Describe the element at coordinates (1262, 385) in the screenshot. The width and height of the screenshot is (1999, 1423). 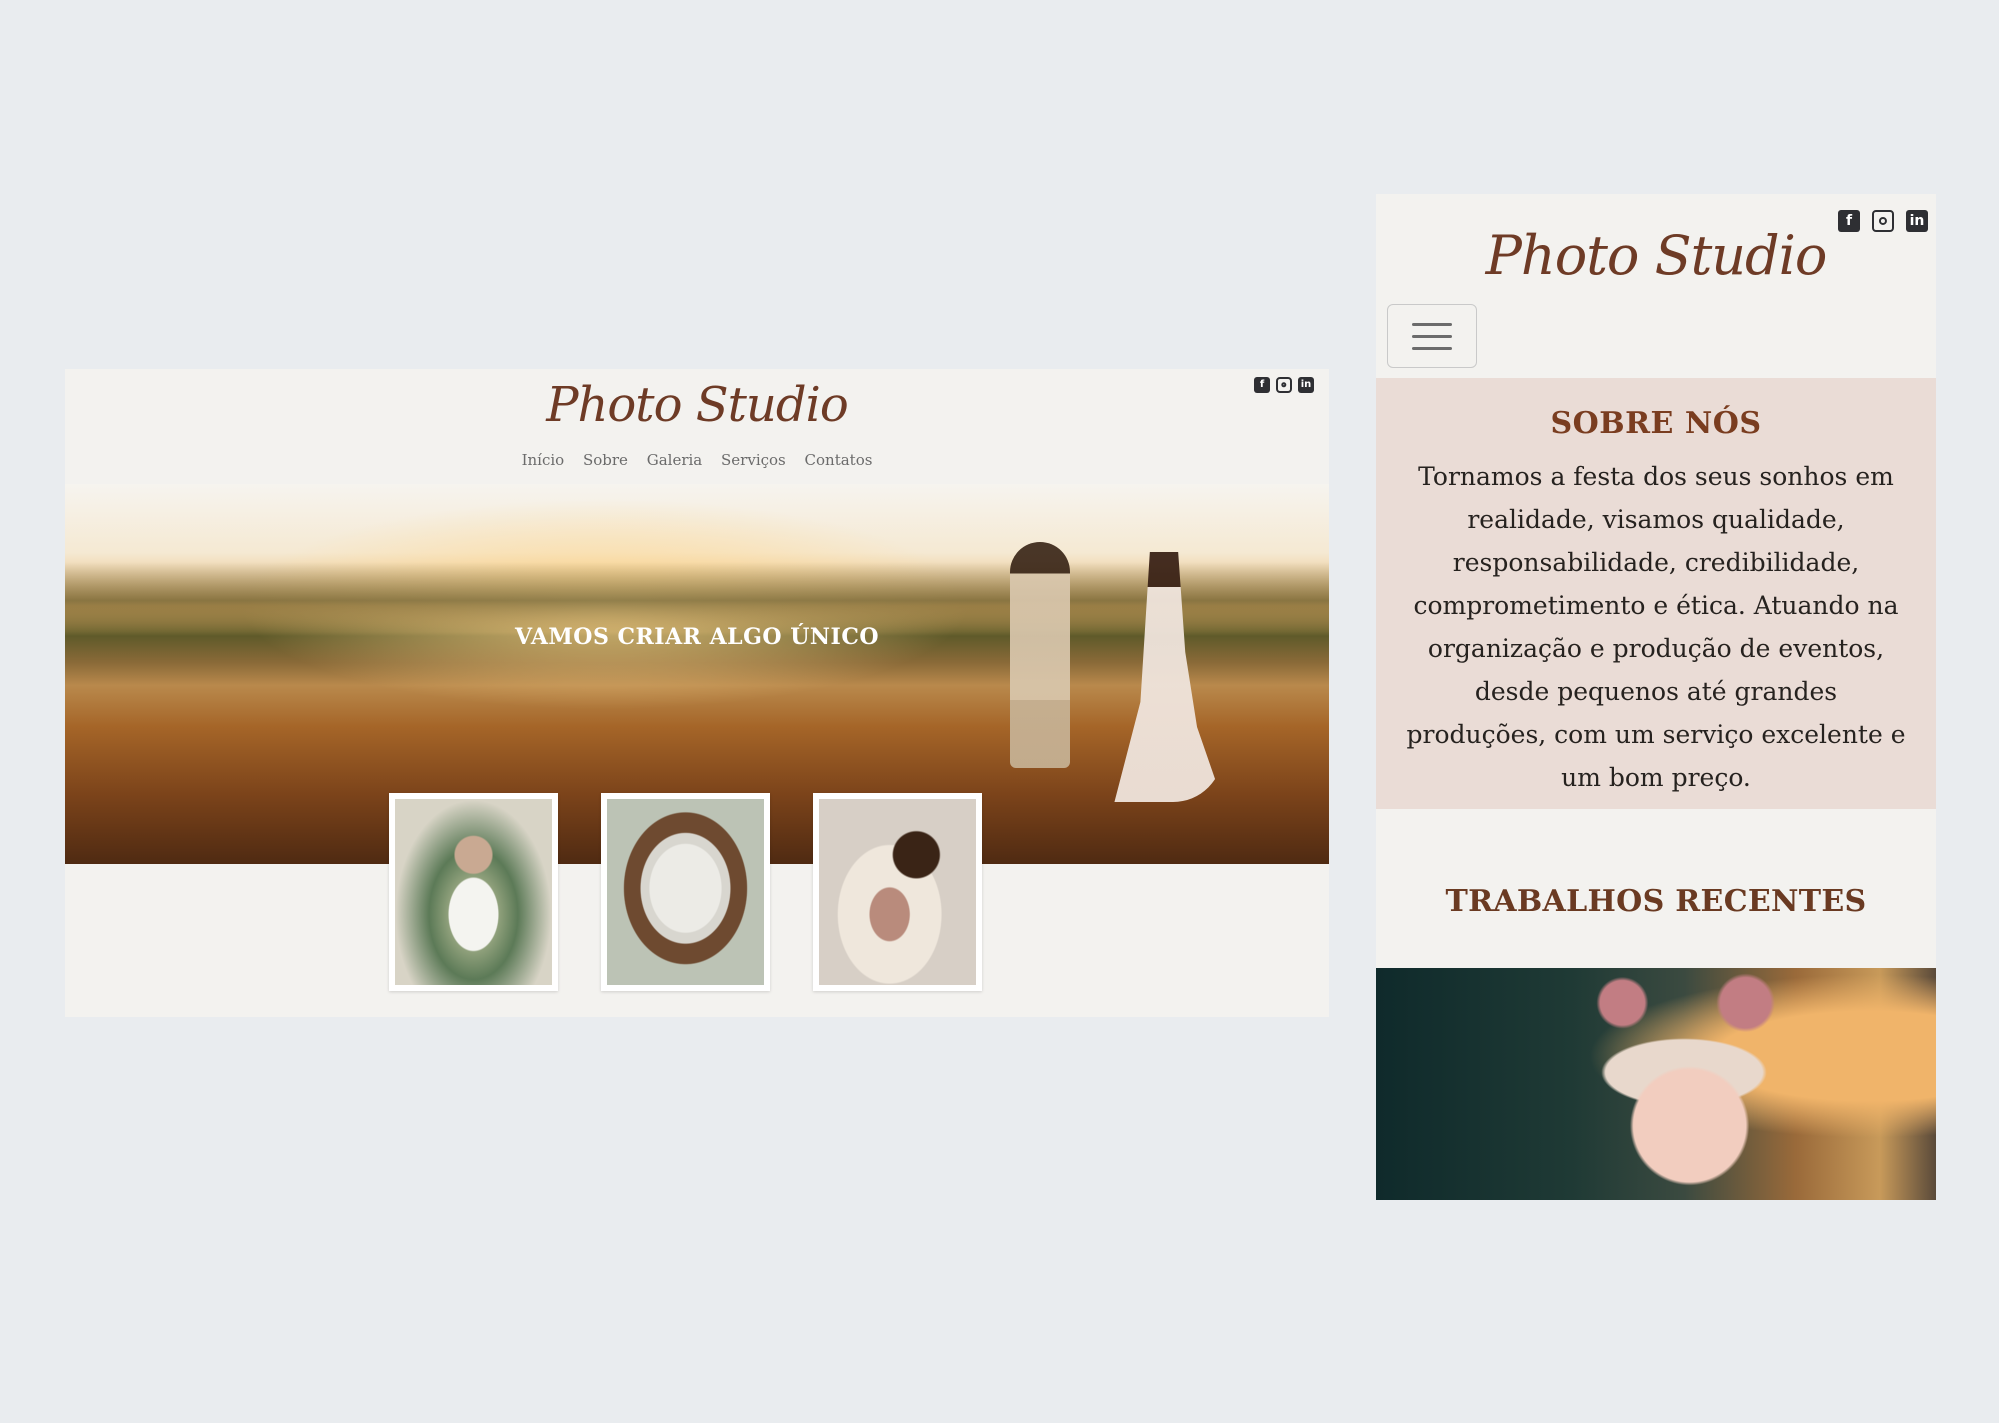
I see `facebook-icon: f` at that location.